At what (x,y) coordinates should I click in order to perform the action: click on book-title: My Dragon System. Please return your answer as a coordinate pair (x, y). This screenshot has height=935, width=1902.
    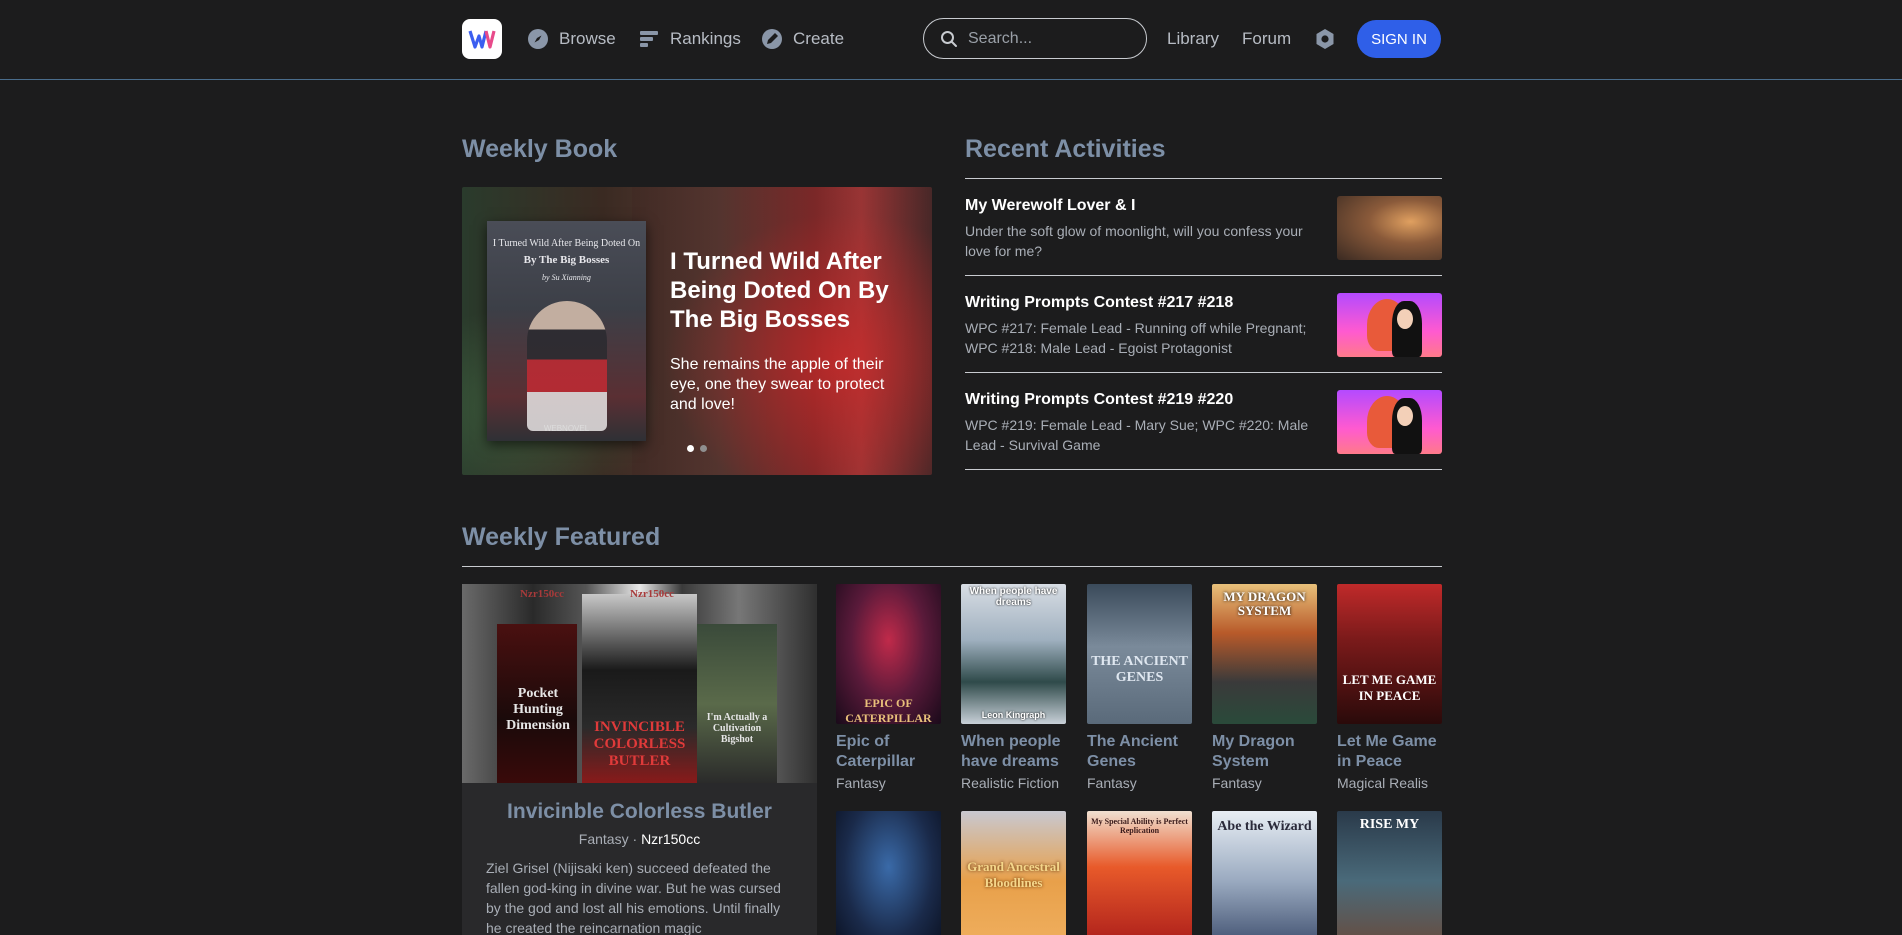
    Looking at the image, I should click on (1253, 751).